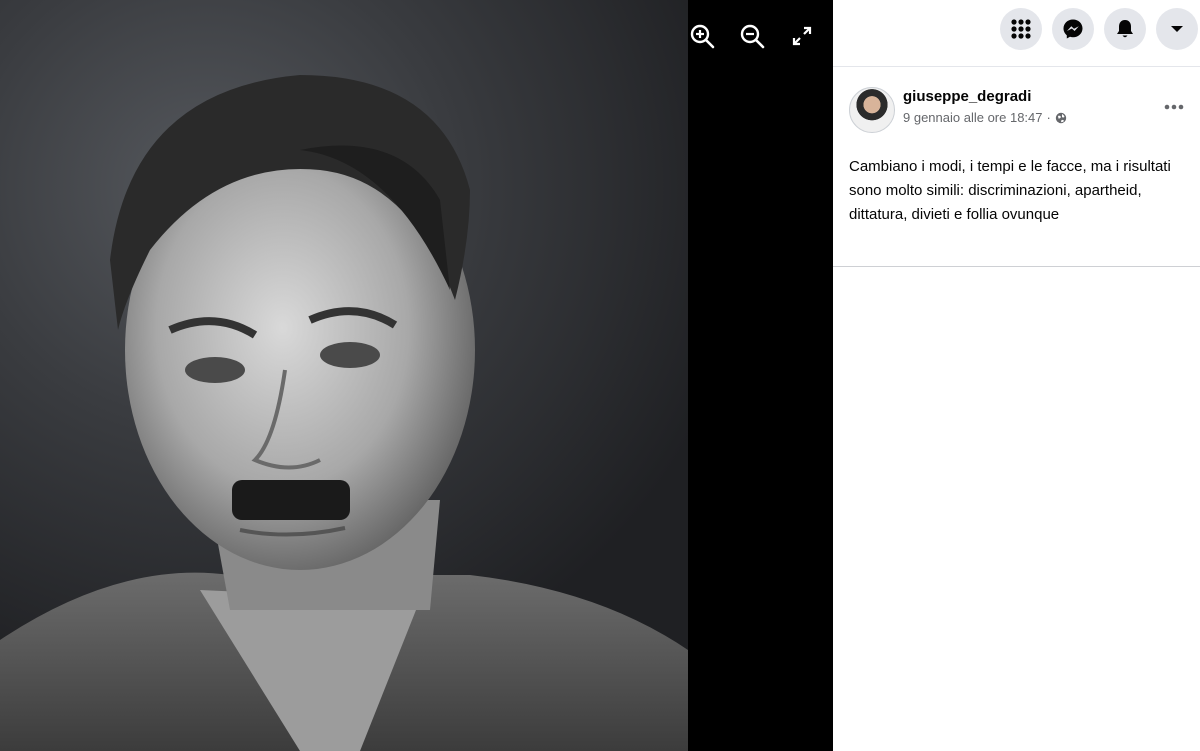 The image size is (1200, 751). I want to click on globe-icon, so click(1061, 118).